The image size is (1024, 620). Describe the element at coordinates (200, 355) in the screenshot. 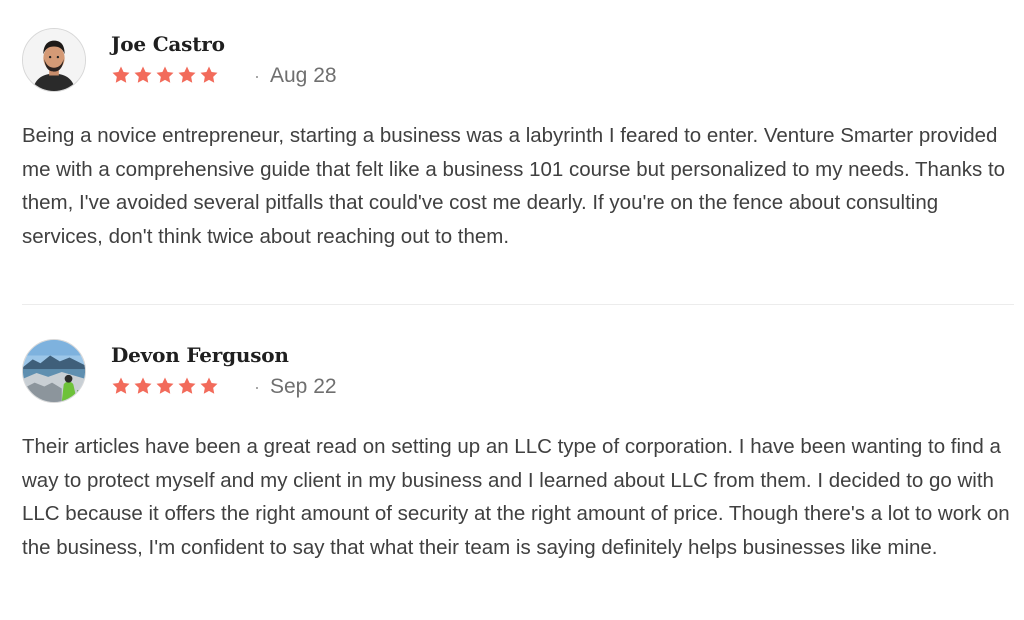

I see `reviewer-name: Devon Ferguson` at that location.